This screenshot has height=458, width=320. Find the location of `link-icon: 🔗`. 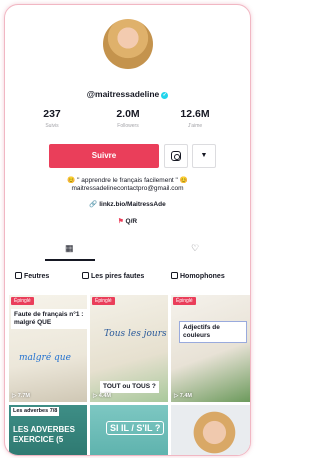

link-icon: 🔗 is located at coordinates (93, 204).